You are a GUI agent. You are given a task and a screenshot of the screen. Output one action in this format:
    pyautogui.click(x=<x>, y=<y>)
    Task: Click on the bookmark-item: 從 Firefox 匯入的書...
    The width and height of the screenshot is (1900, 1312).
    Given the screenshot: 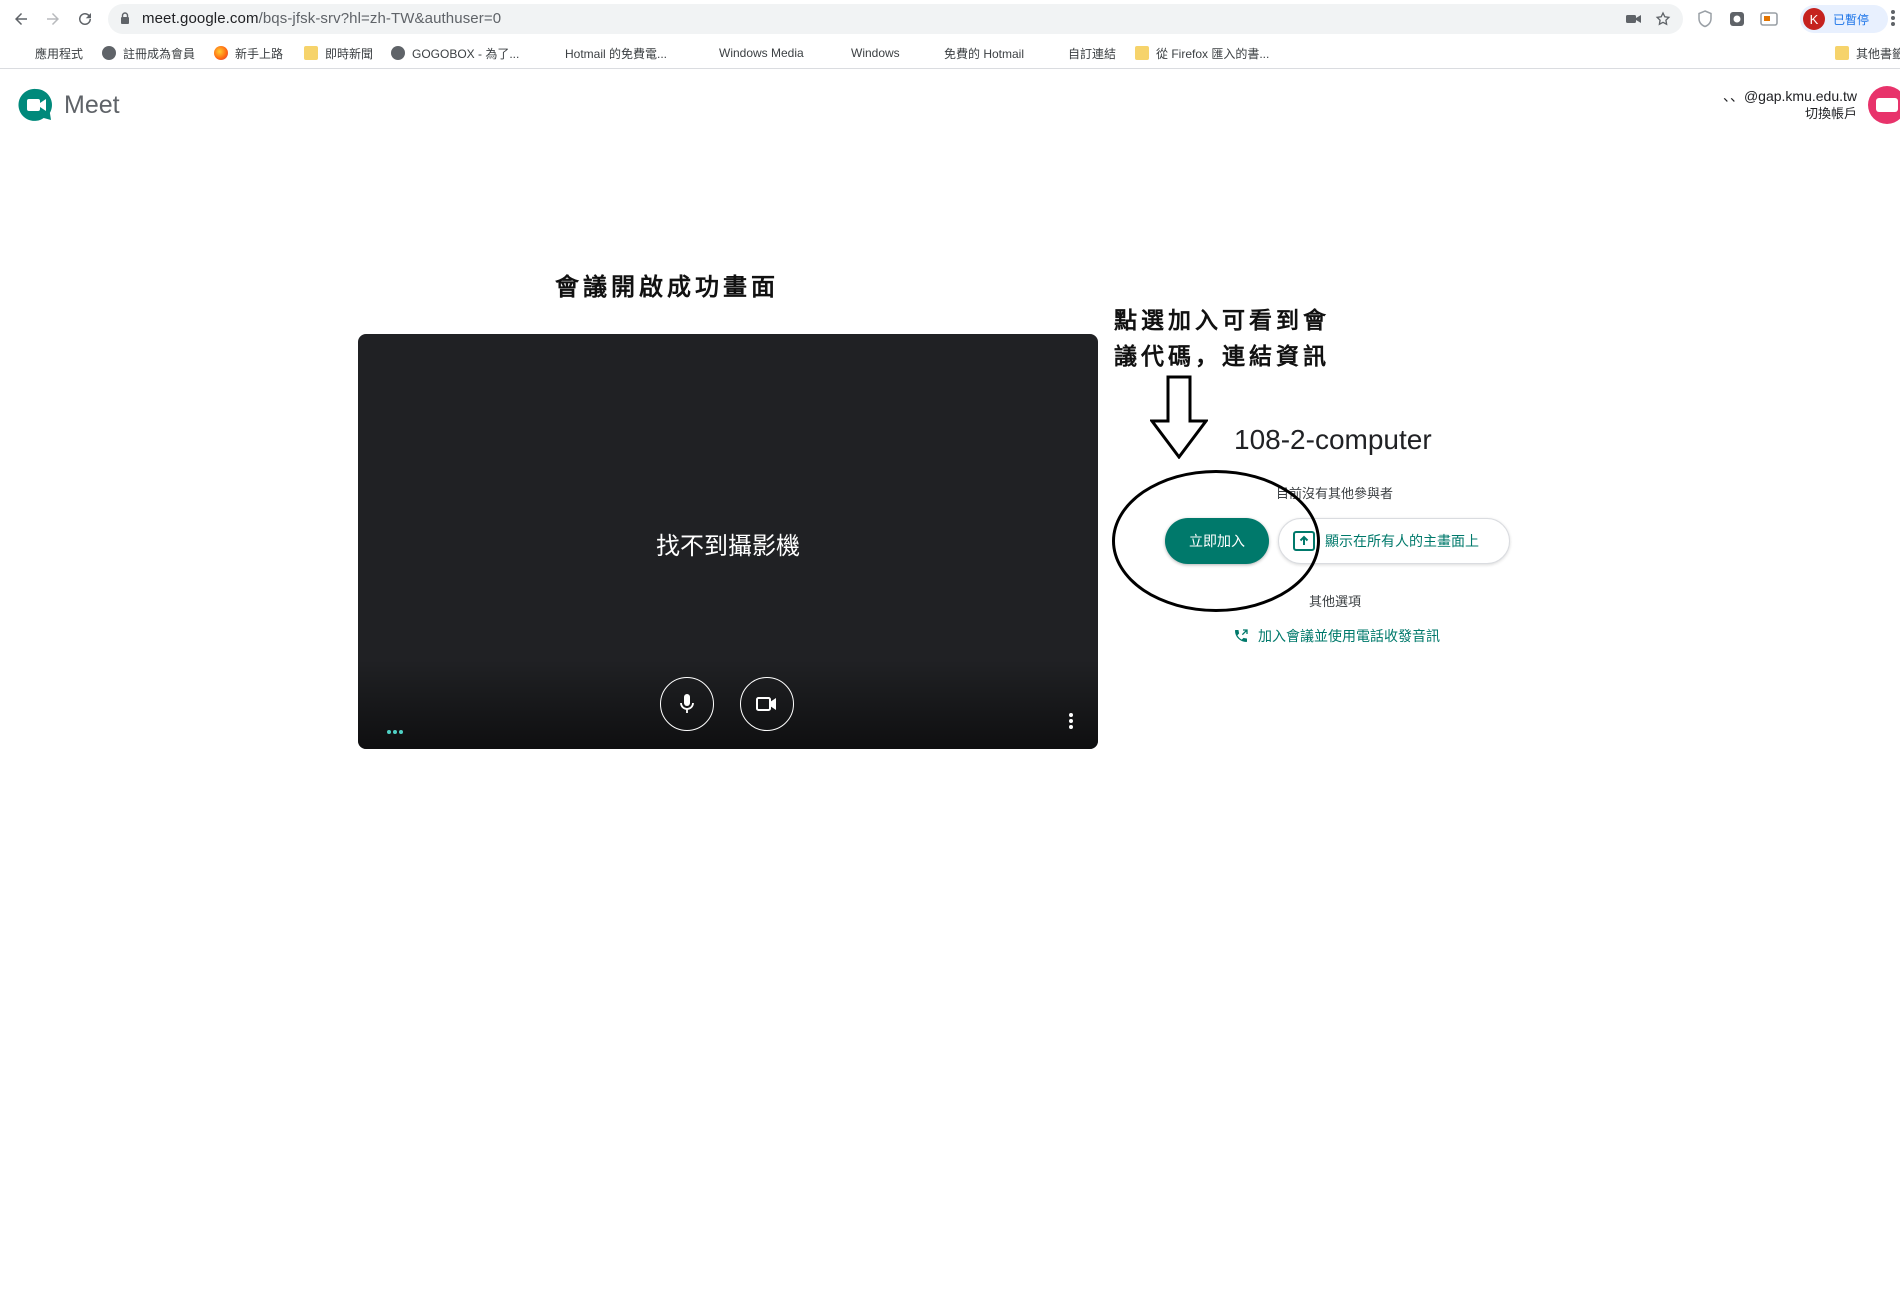 What is the action you would take?
    pyautogui.click(x=1202, y=53)
    